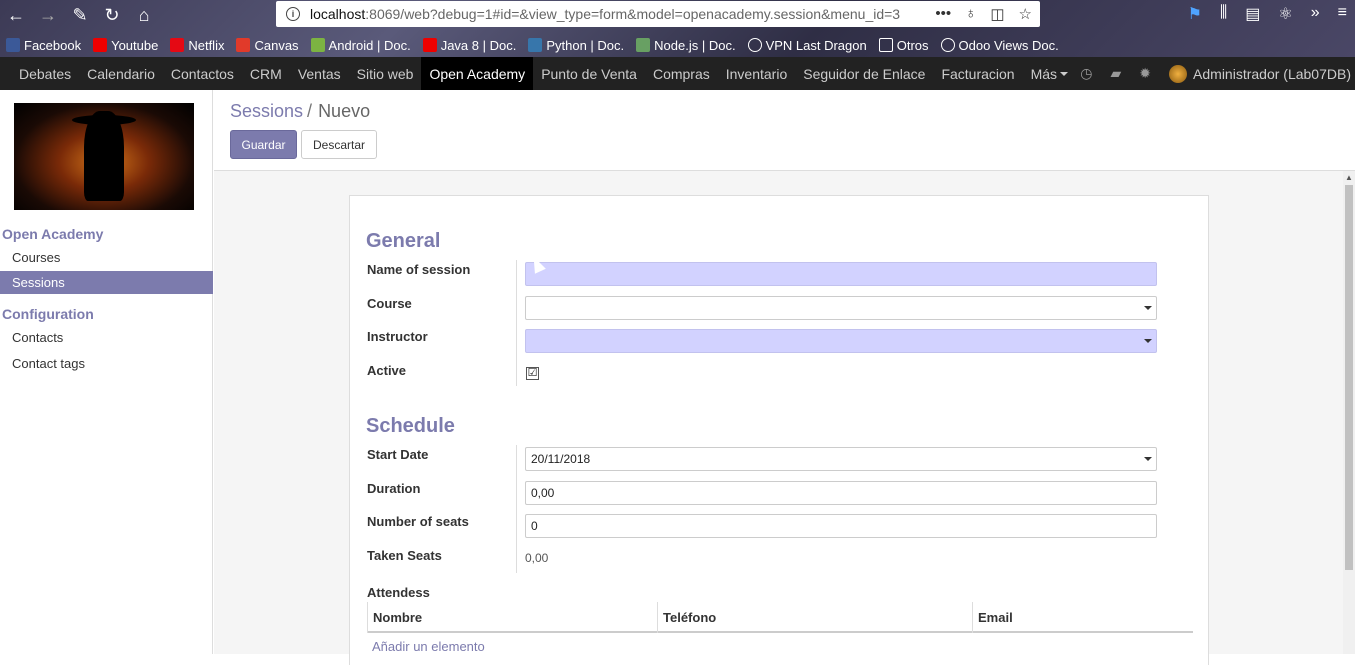  Describe the element at coordinates (681, 73) in the screenshot. I see `nav-item-compras: Compras` at that location.